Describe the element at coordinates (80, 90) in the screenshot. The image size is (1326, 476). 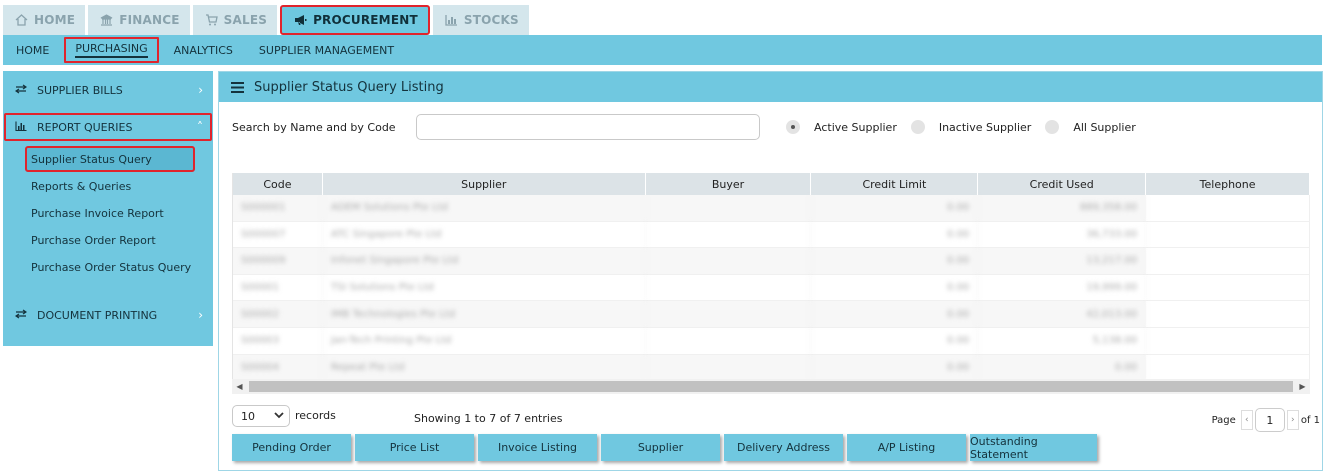
I see `sidebar-item-label: SUPPLIER BILLS` at that location.